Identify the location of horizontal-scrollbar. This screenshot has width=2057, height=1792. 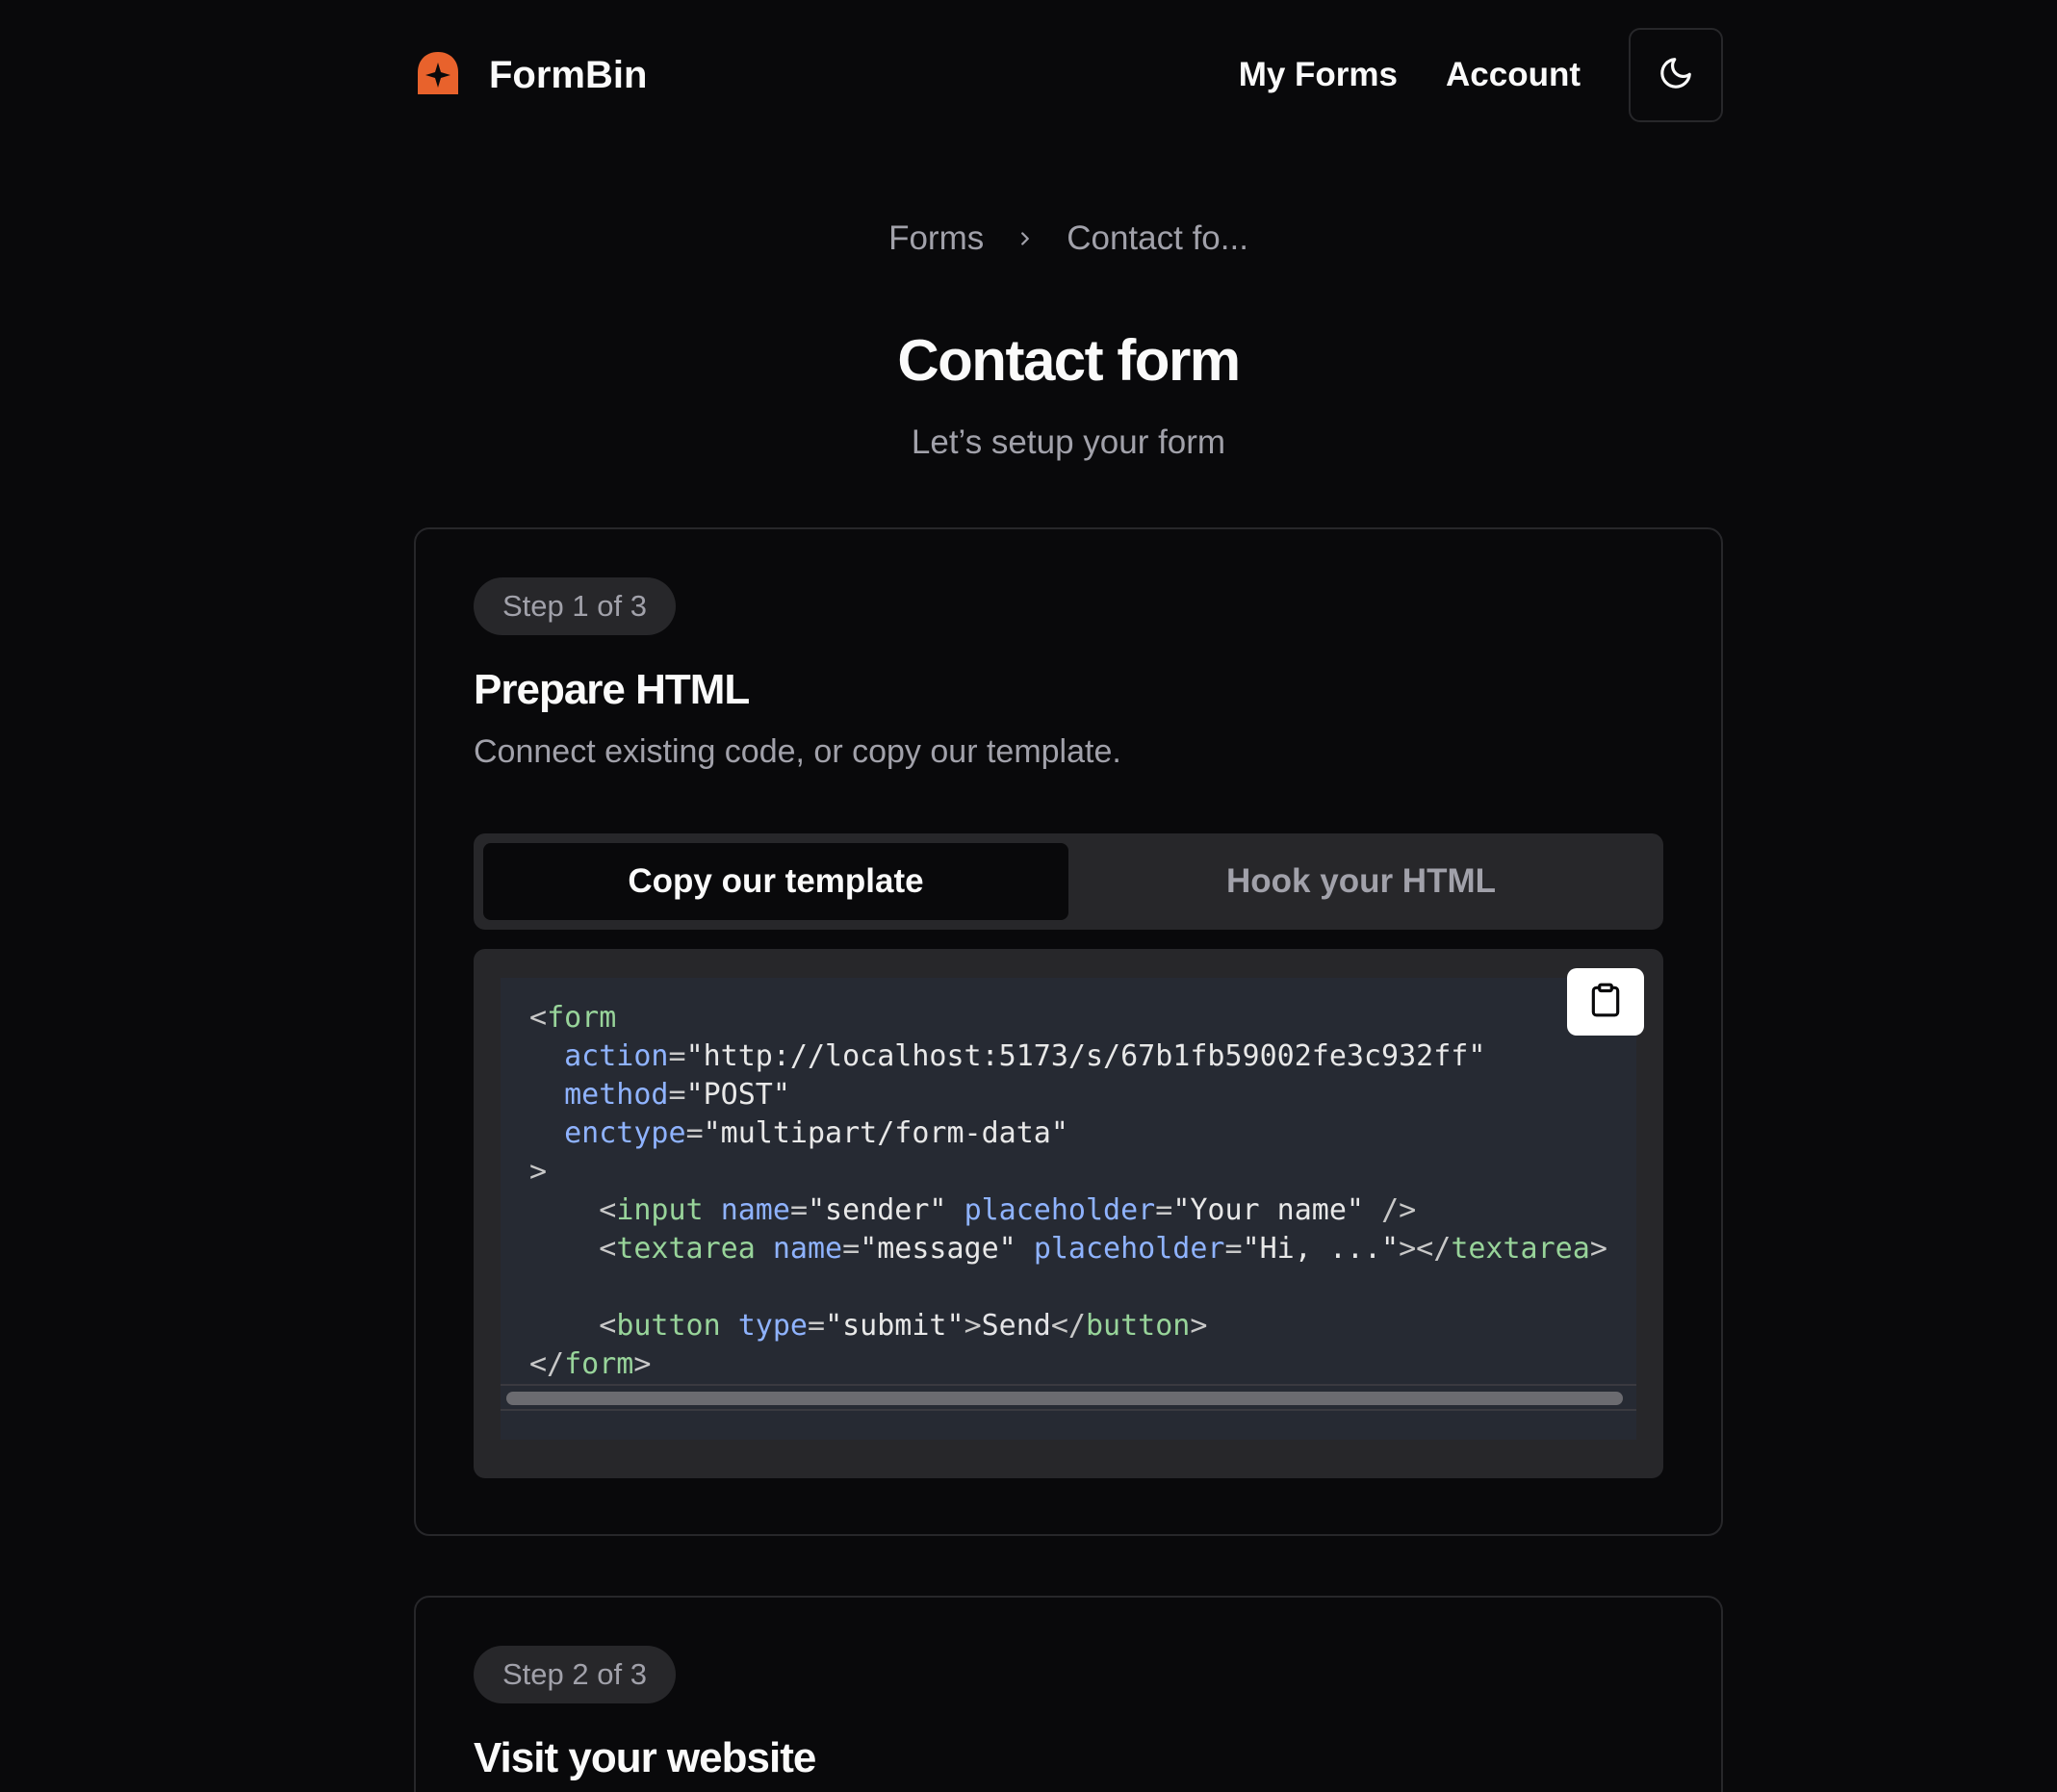
(1068, 1397).